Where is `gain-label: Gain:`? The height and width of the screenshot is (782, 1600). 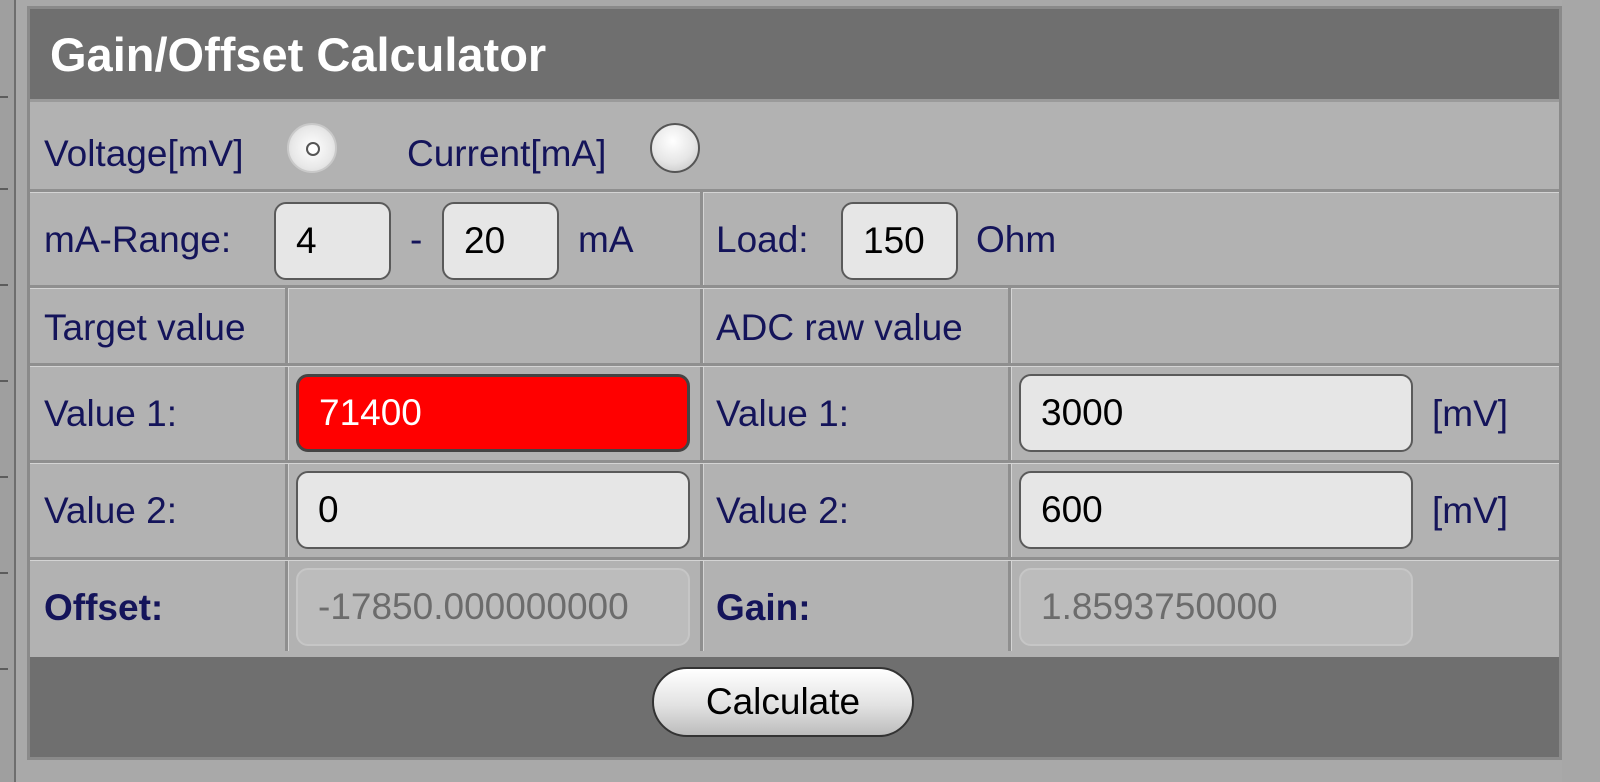
gain-label: Gain: is located at coordinates (763, 607).